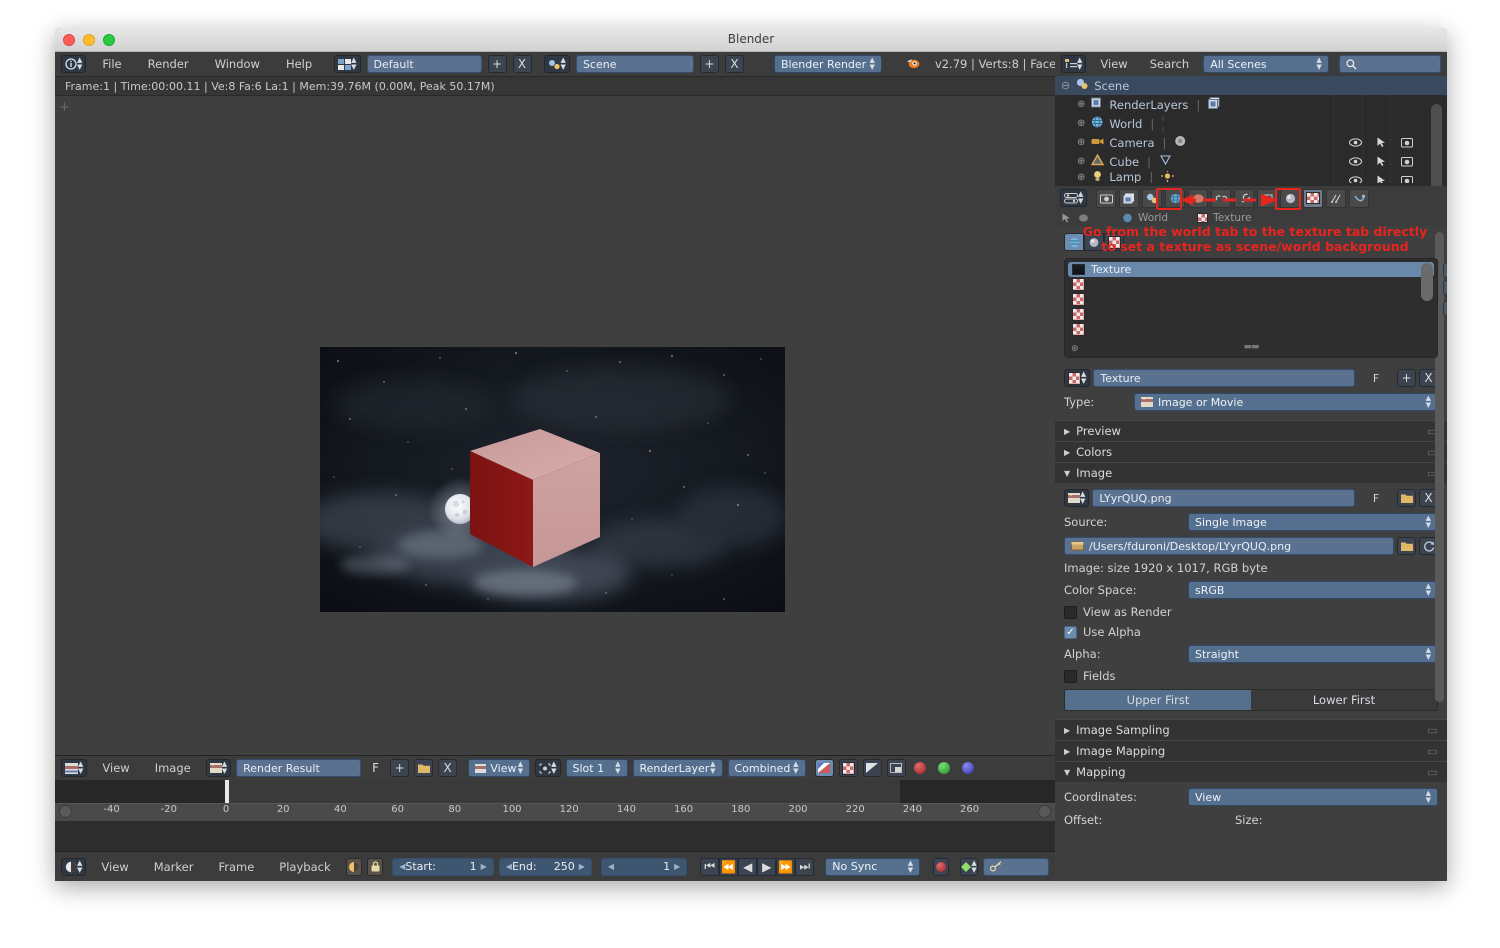 The width and height of the screenshot is (1500, 948). I want to click on use-alpha-checkbox: ✓, so click(1070, 632).